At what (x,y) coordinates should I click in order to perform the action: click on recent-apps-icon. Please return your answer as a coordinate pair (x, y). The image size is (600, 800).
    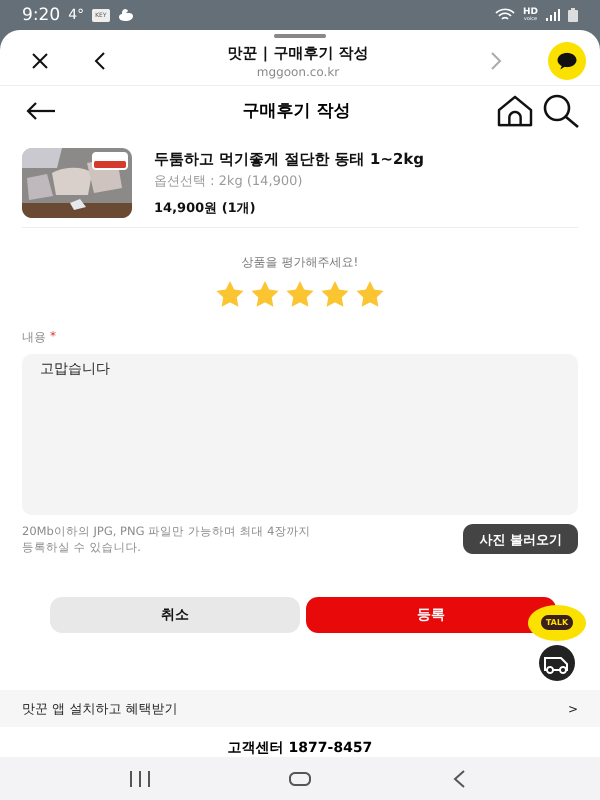
    Looking at the image, I should click on (140, 779).